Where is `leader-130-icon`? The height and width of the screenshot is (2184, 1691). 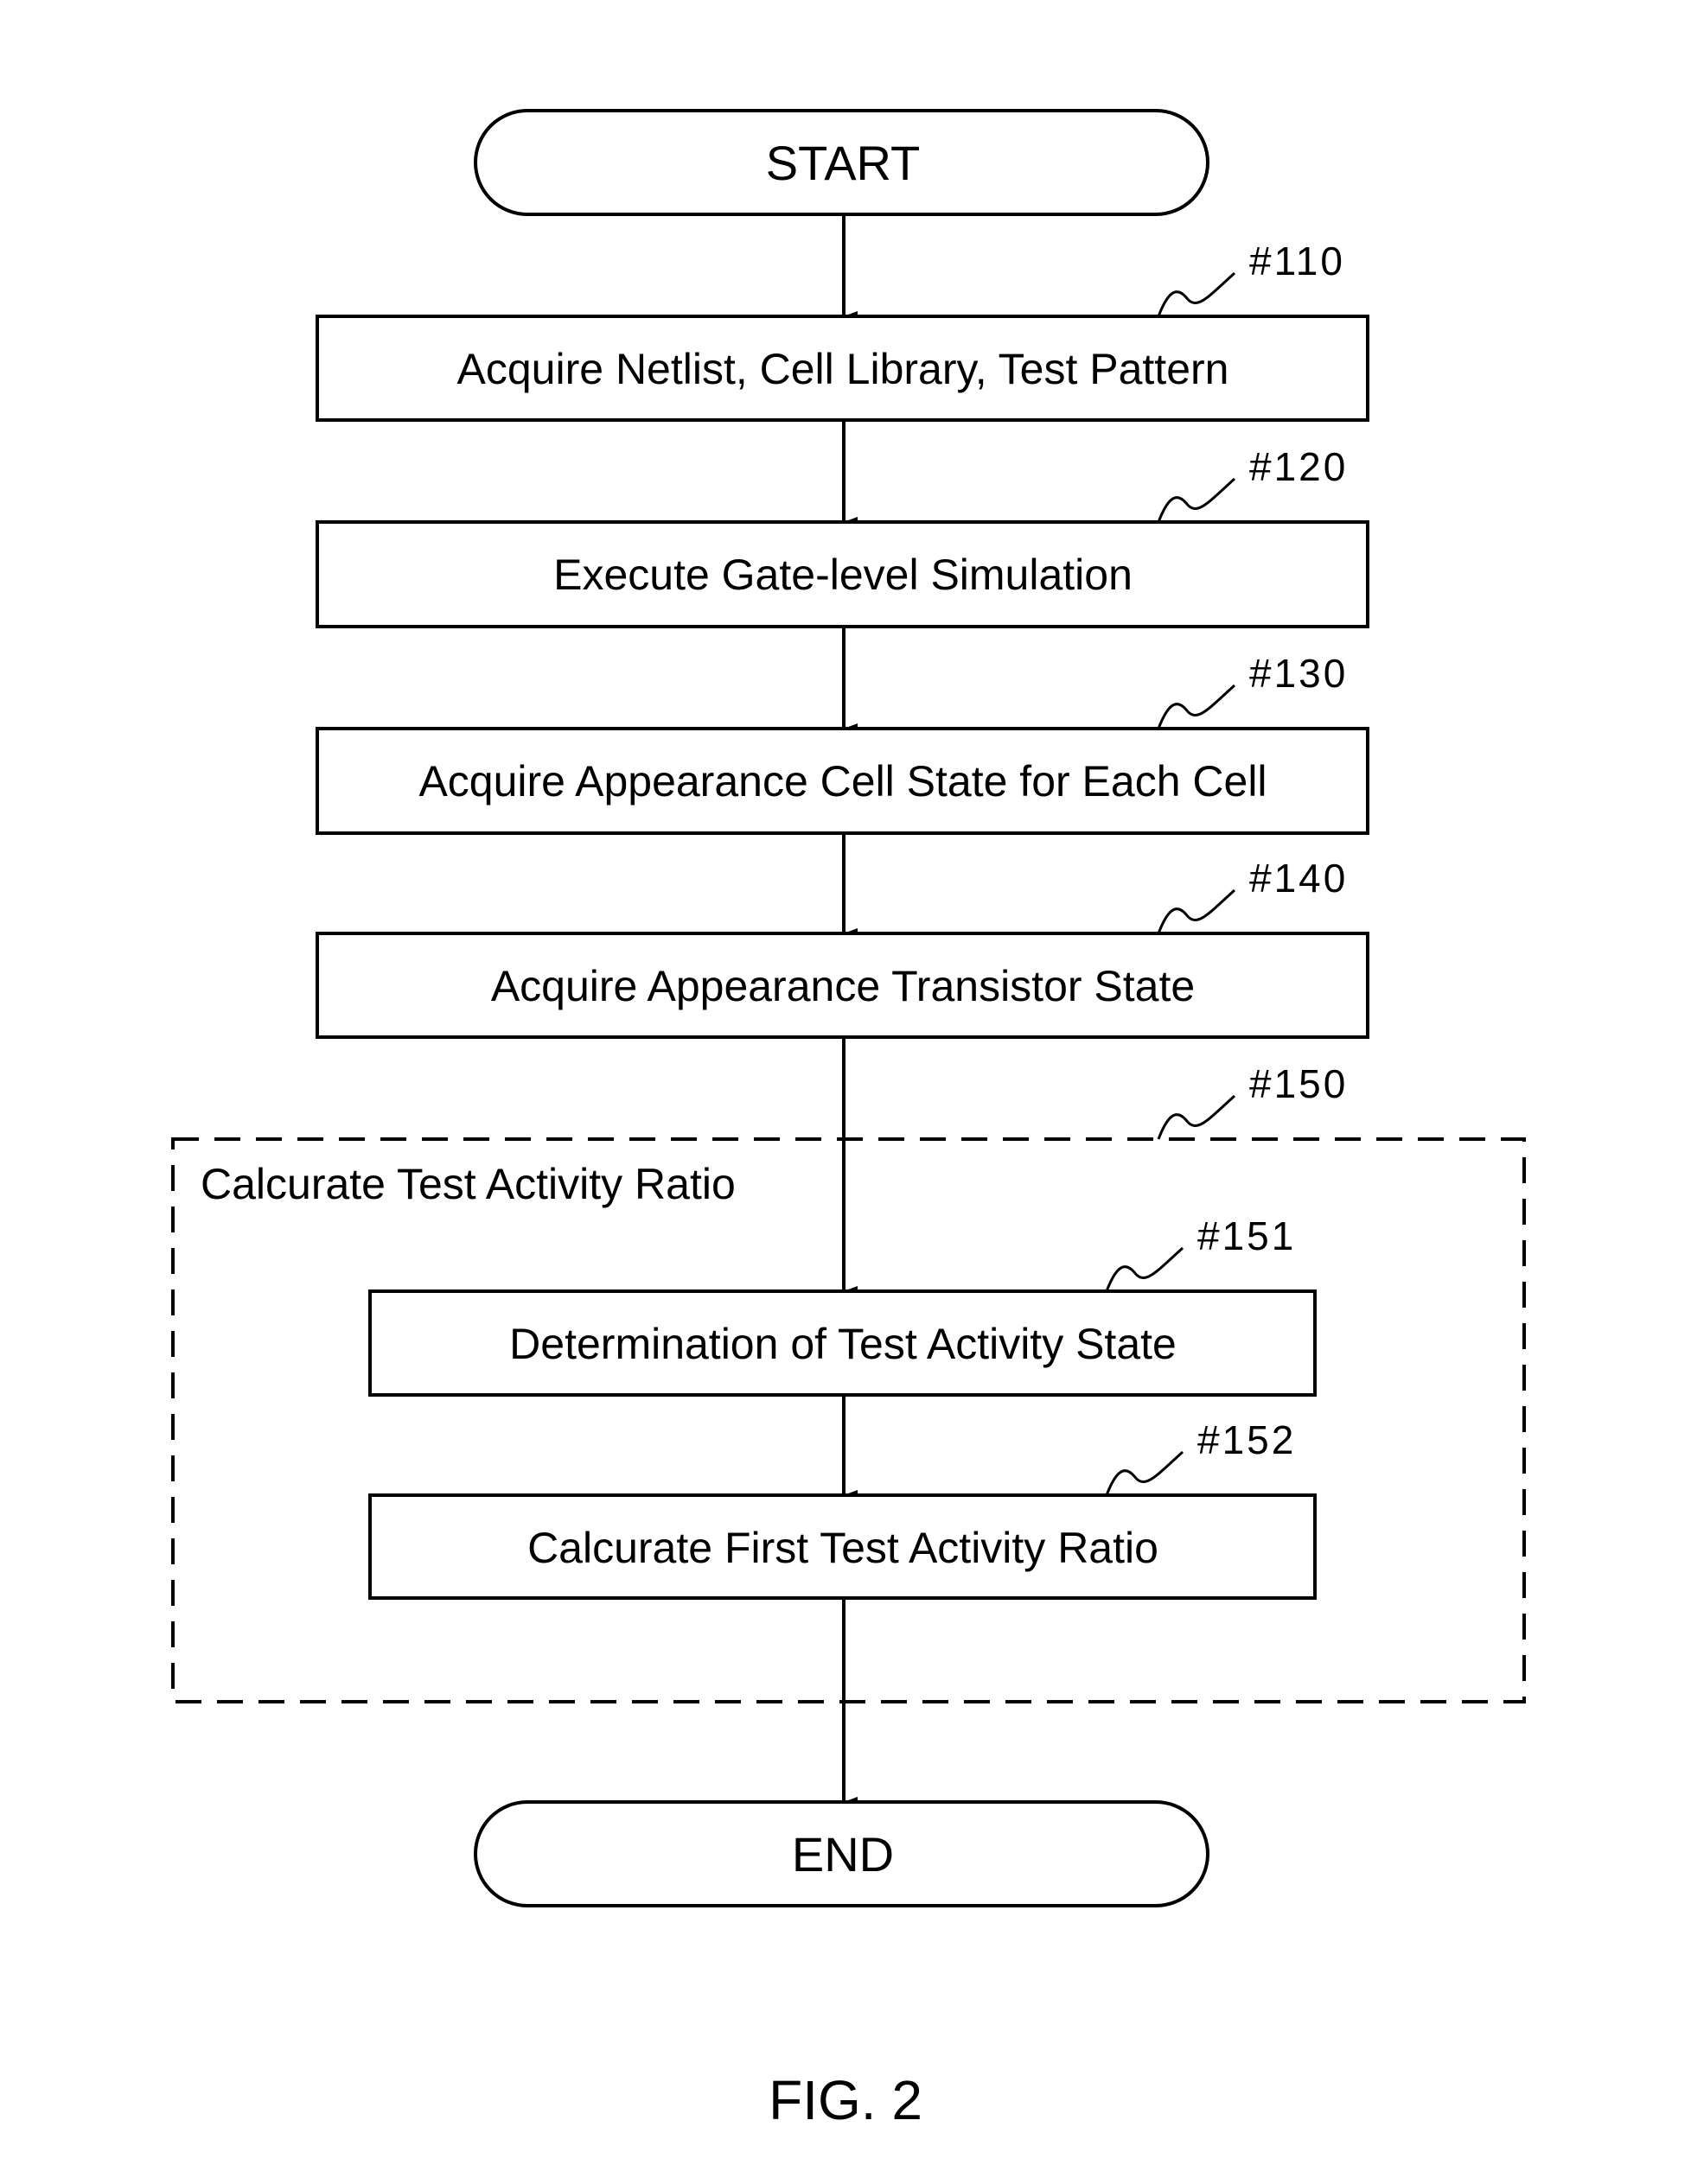 leader-130-icon is located at coordinates (1197, 706).